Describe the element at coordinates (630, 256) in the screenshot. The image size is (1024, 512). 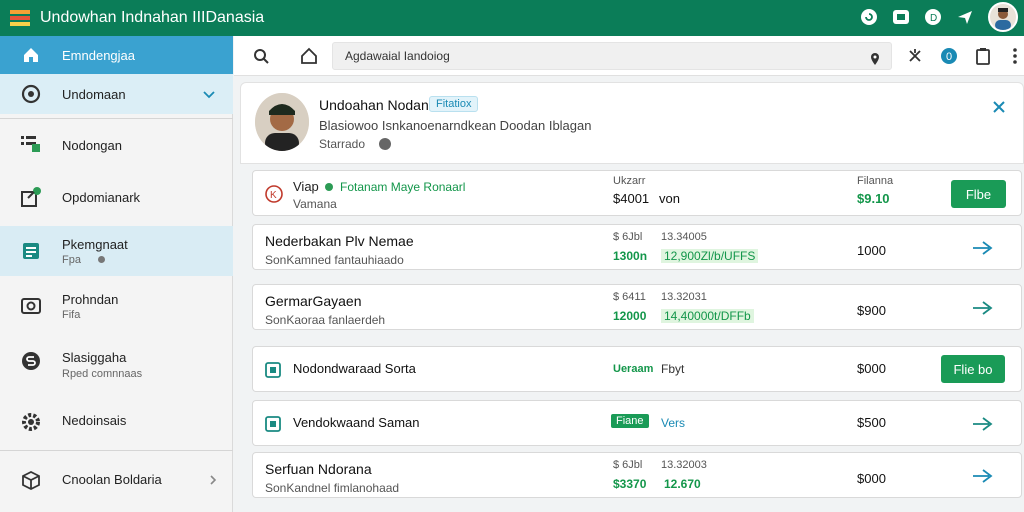
I see `row-value: 1300n` at that location.